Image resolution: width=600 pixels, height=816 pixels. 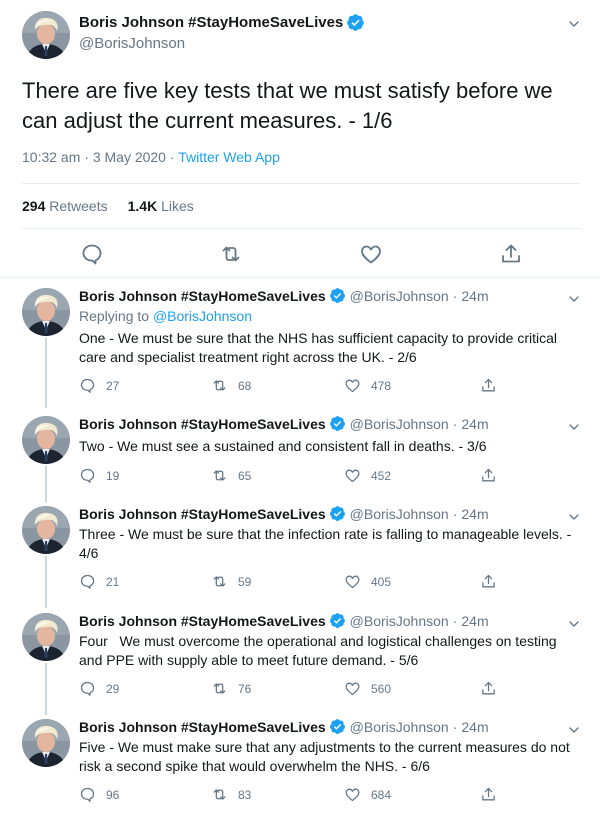 I want to click on tweet-source: Twitter Web App, so click(x=229, y=157).